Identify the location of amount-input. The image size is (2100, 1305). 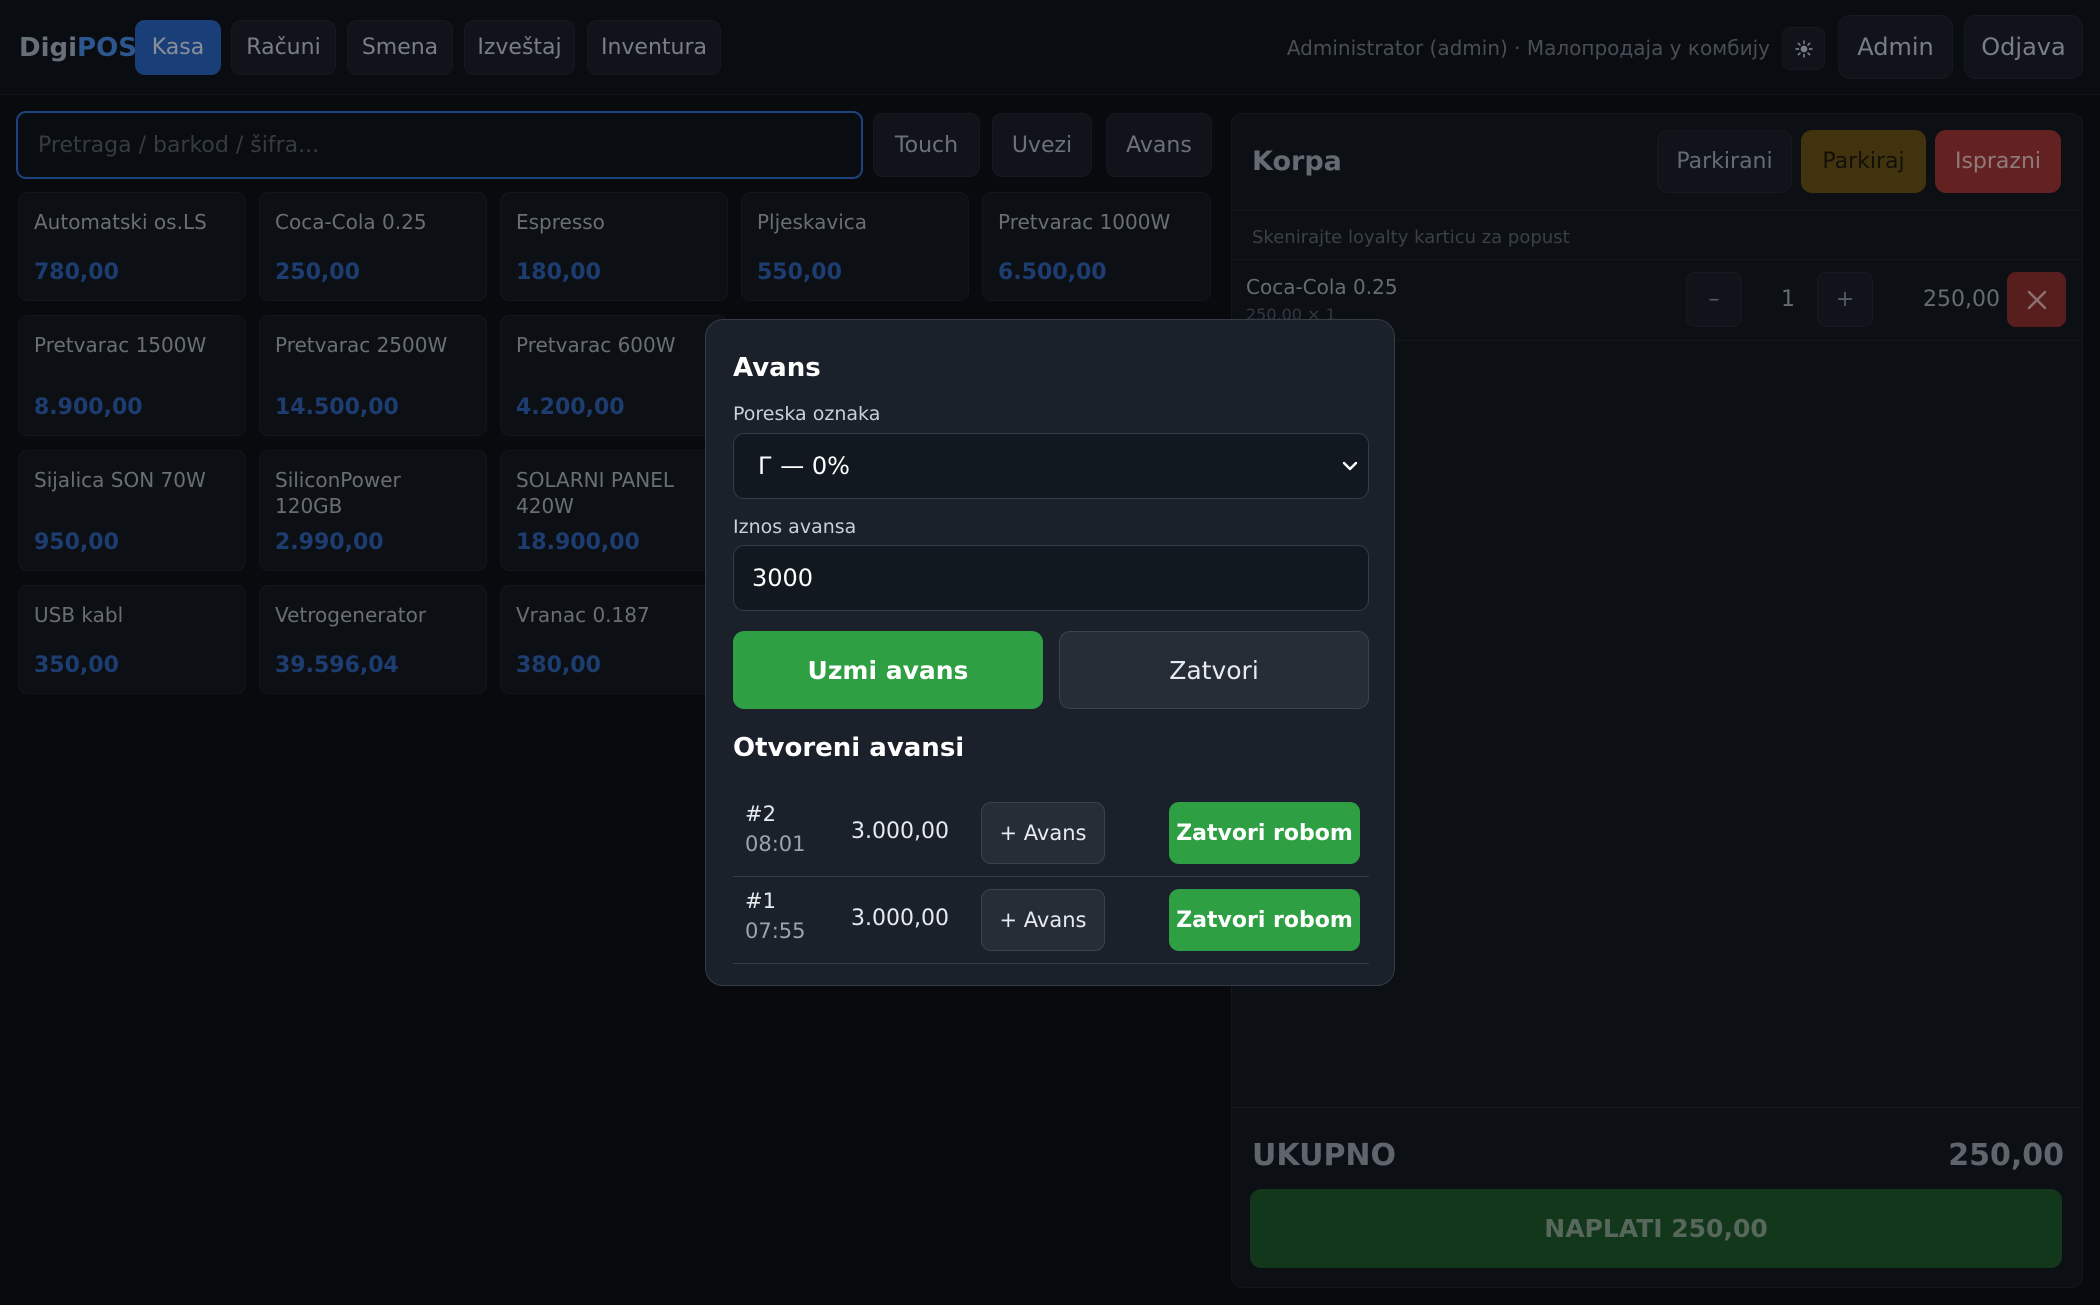
(1051, 578).